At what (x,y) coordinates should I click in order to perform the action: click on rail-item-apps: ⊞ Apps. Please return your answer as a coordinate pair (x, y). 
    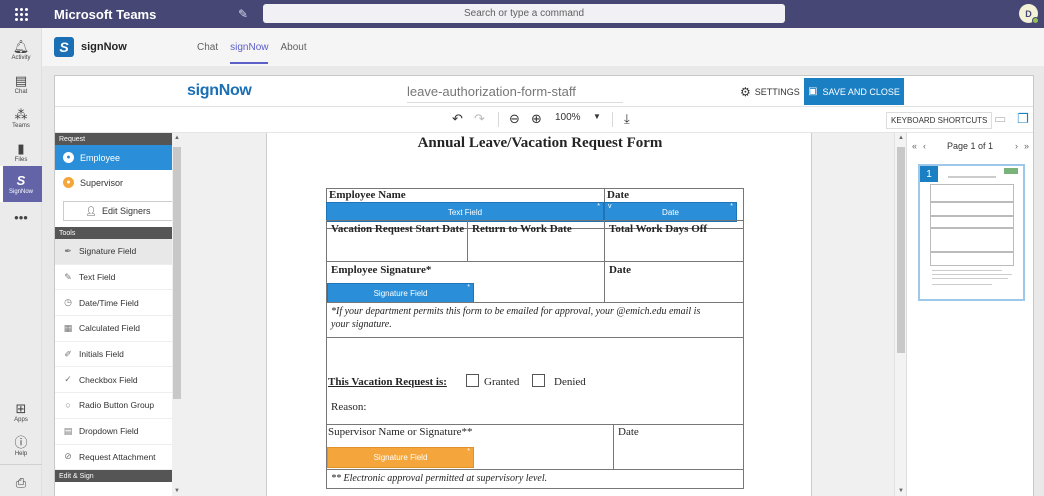
    Looking at the image, I should click on (21, 412).